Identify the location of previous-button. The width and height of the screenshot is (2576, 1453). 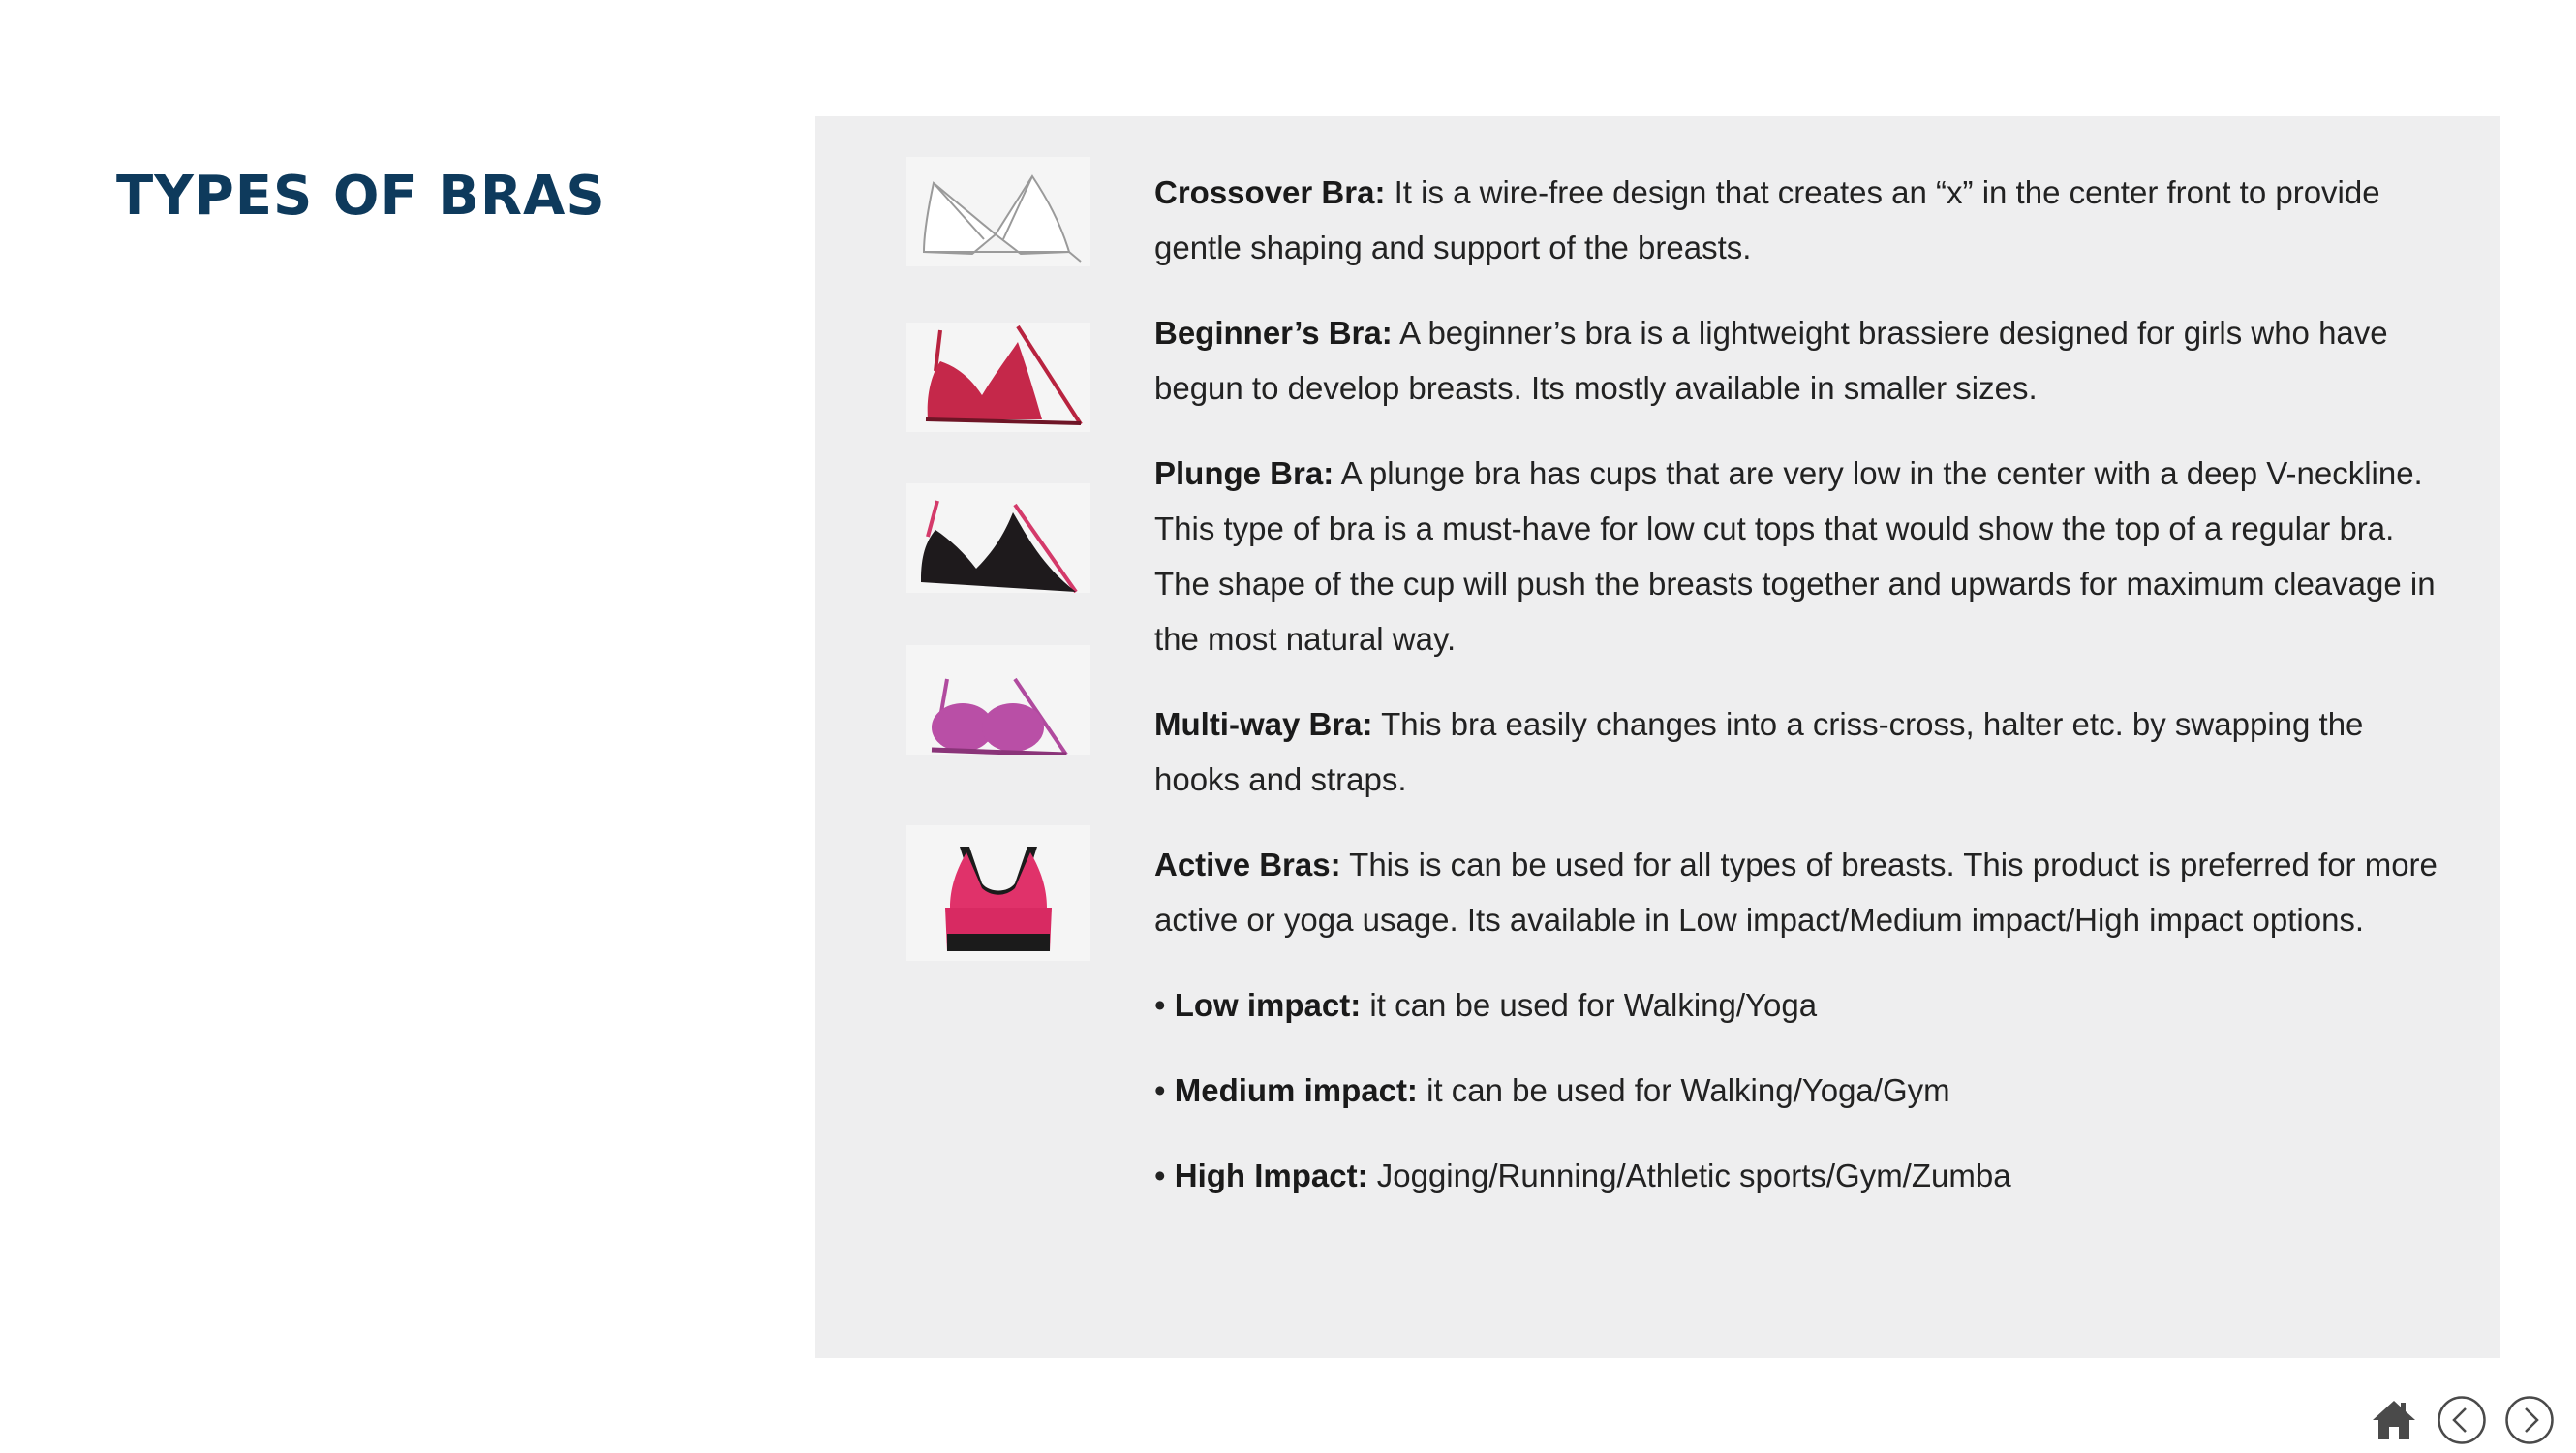
(2462, 1420).